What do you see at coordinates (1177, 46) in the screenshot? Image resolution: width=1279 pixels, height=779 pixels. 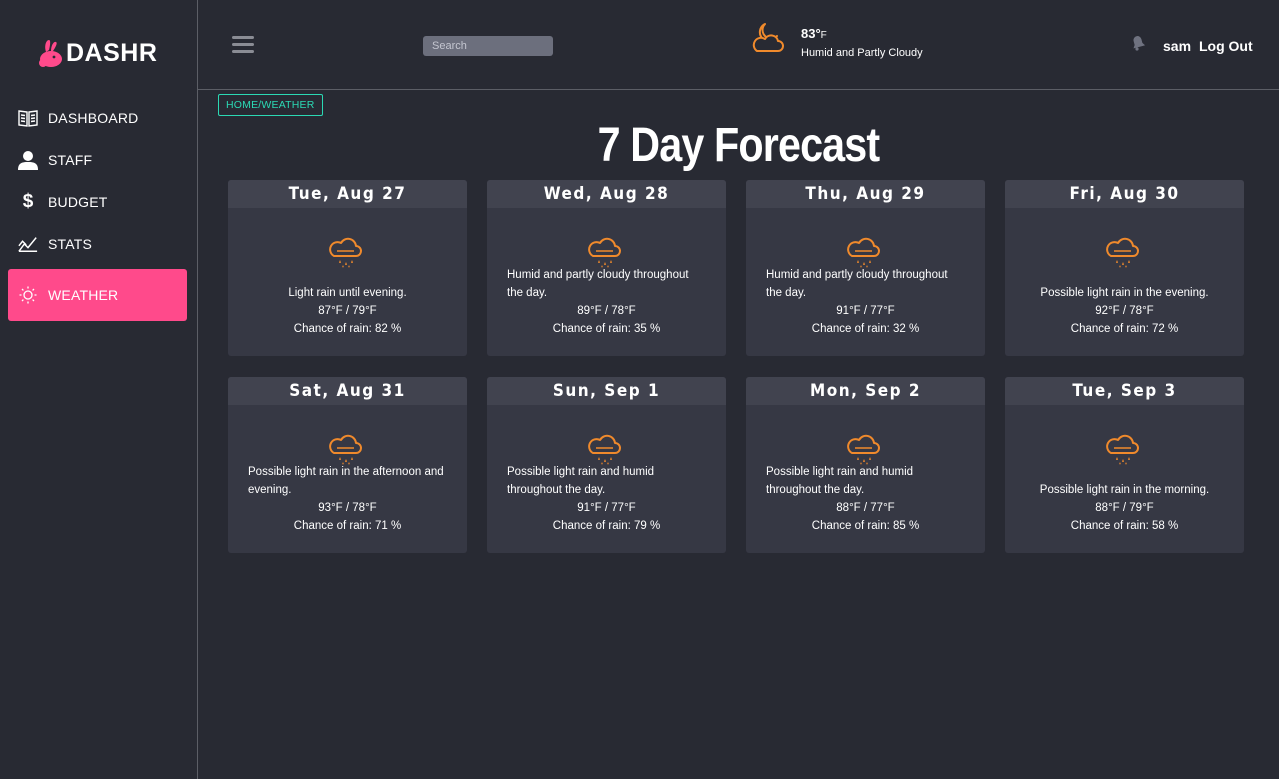 I see `username: sam` at bounding box center [1177, 46].